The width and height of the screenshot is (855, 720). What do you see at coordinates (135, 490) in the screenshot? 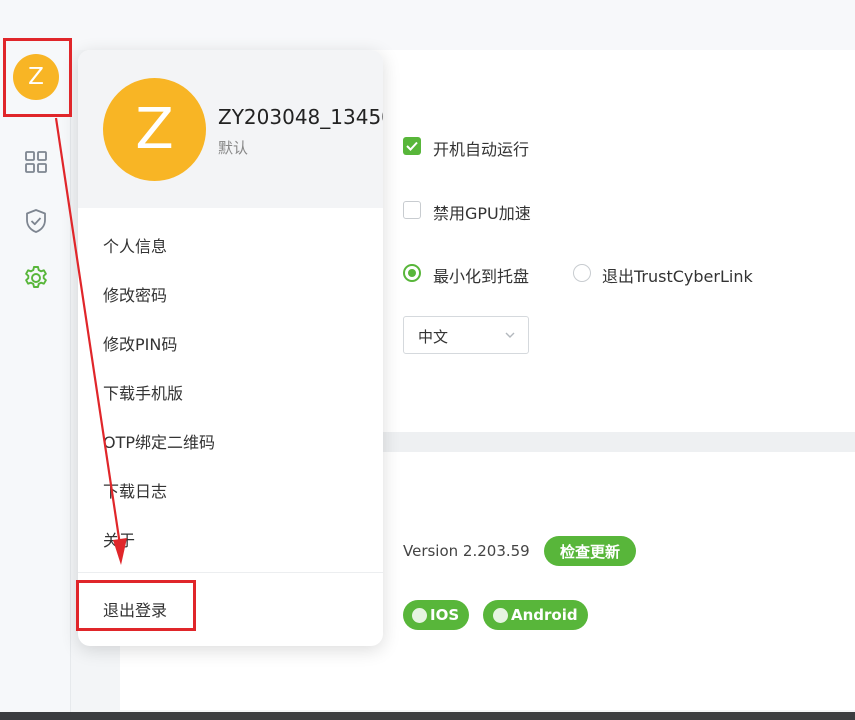
I see `menu-item-download-logs: 下载日志` at bounding box center [135, 490].